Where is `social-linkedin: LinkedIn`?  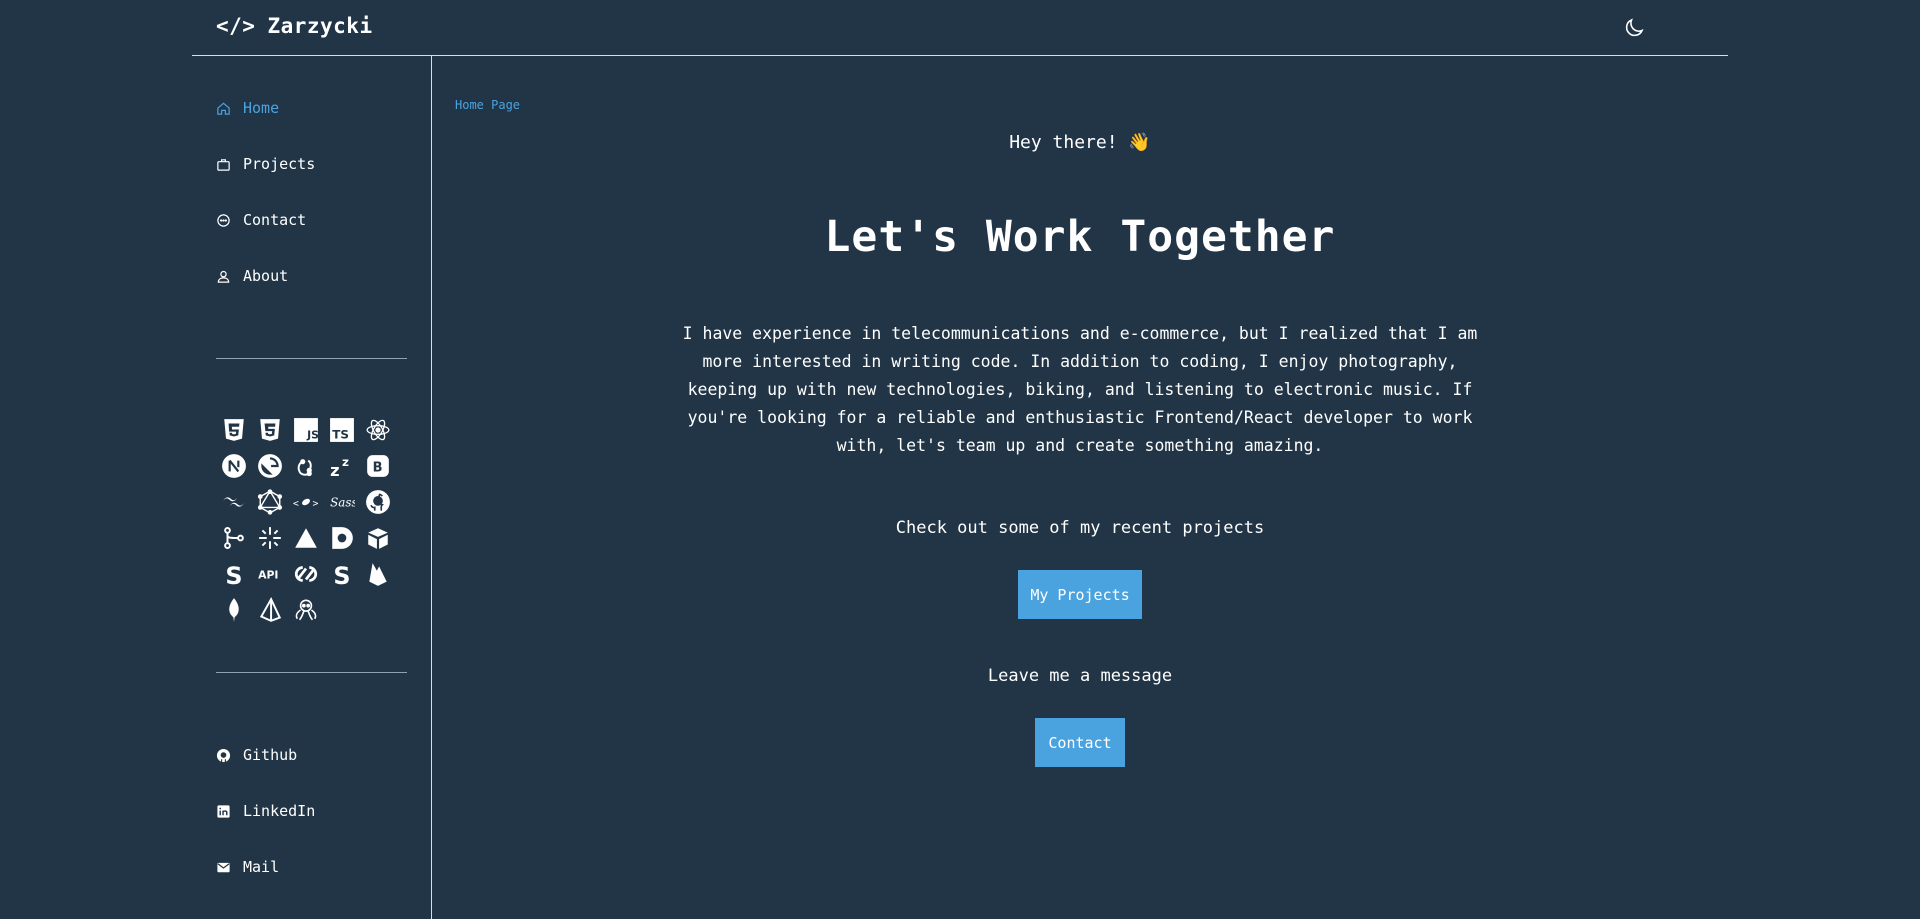 social-linkedin: LinkedIn is located at coordinates (265, 811).